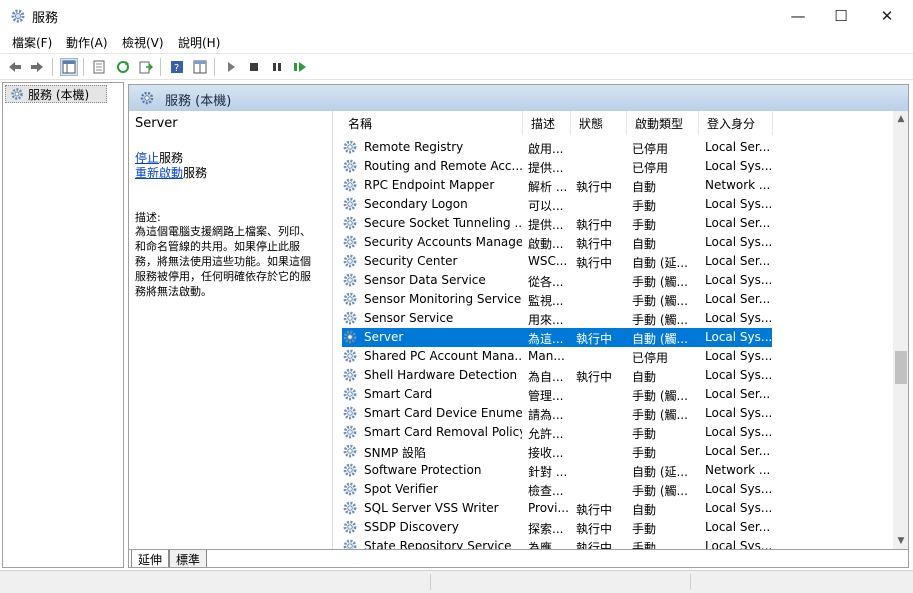 The image size is (913, 593). I want to click on minimize-button: —, so click(798, 15).